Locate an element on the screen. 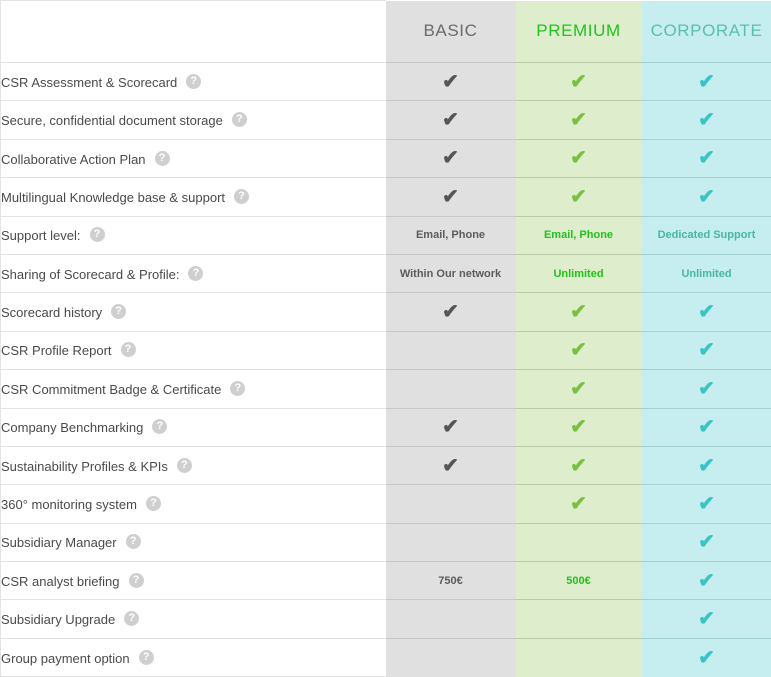 This screenshot has width=771, height=677. feature-label: Subsidiary Manager is located at coordinates (59, 543).